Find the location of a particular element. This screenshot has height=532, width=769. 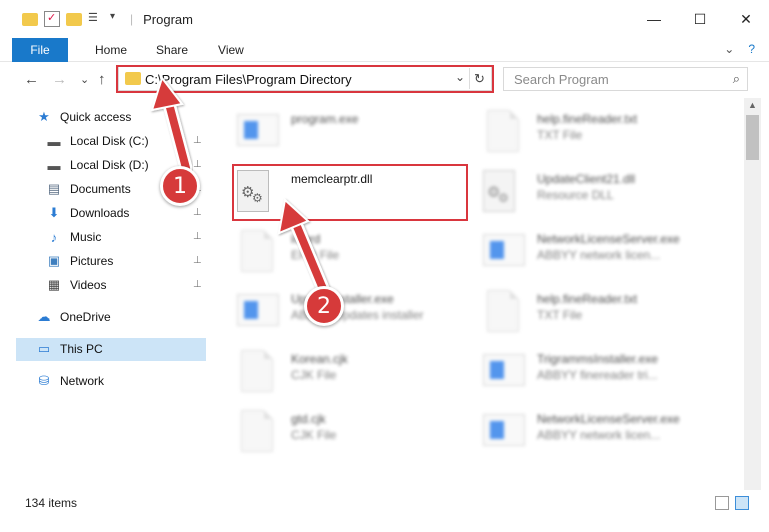

drive-icon: ▬ is located at coordinates (54, 141).